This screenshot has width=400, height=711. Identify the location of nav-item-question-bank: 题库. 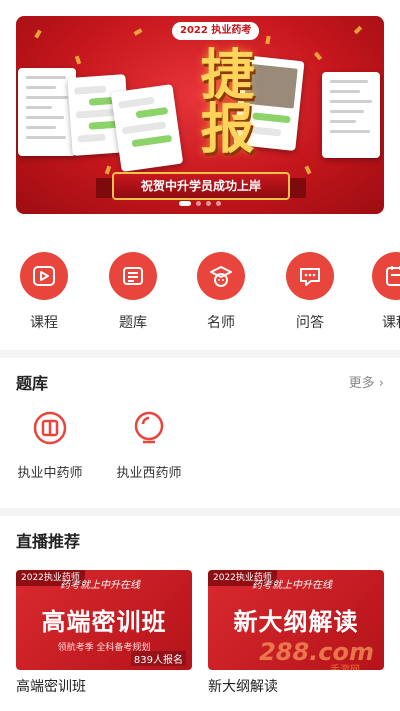
(133, 292).